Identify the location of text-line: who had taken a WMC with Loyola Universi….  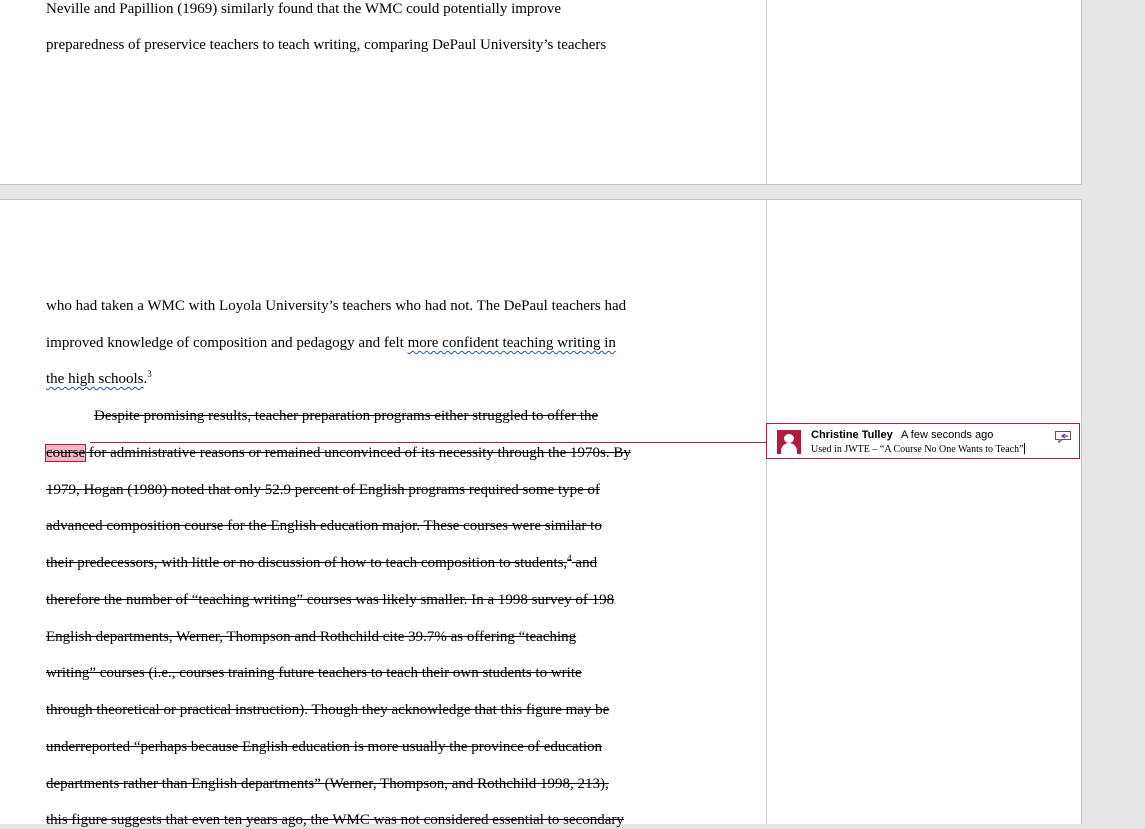
(336, 306).